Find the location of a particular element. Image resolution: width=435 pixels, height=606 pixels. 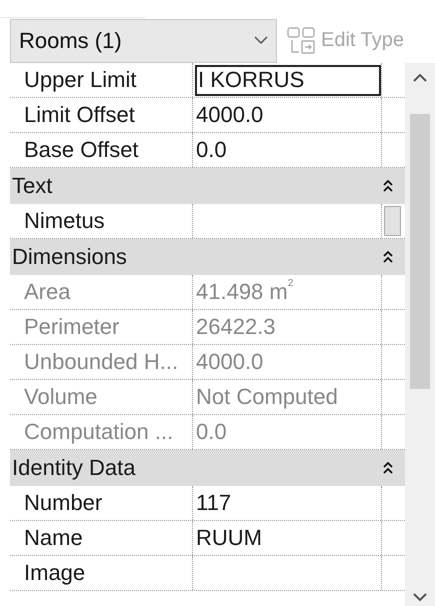

property-value: 117 is located at coordinates (213, 503).